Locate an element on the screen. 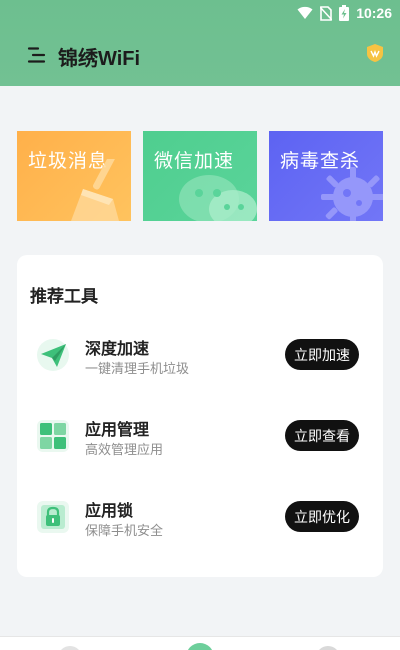 The image size is (400, 650). tool-row-deep-boost: 深度加速 一键清理手机垃圾 立即加速 is located at coordinates (200, 361).